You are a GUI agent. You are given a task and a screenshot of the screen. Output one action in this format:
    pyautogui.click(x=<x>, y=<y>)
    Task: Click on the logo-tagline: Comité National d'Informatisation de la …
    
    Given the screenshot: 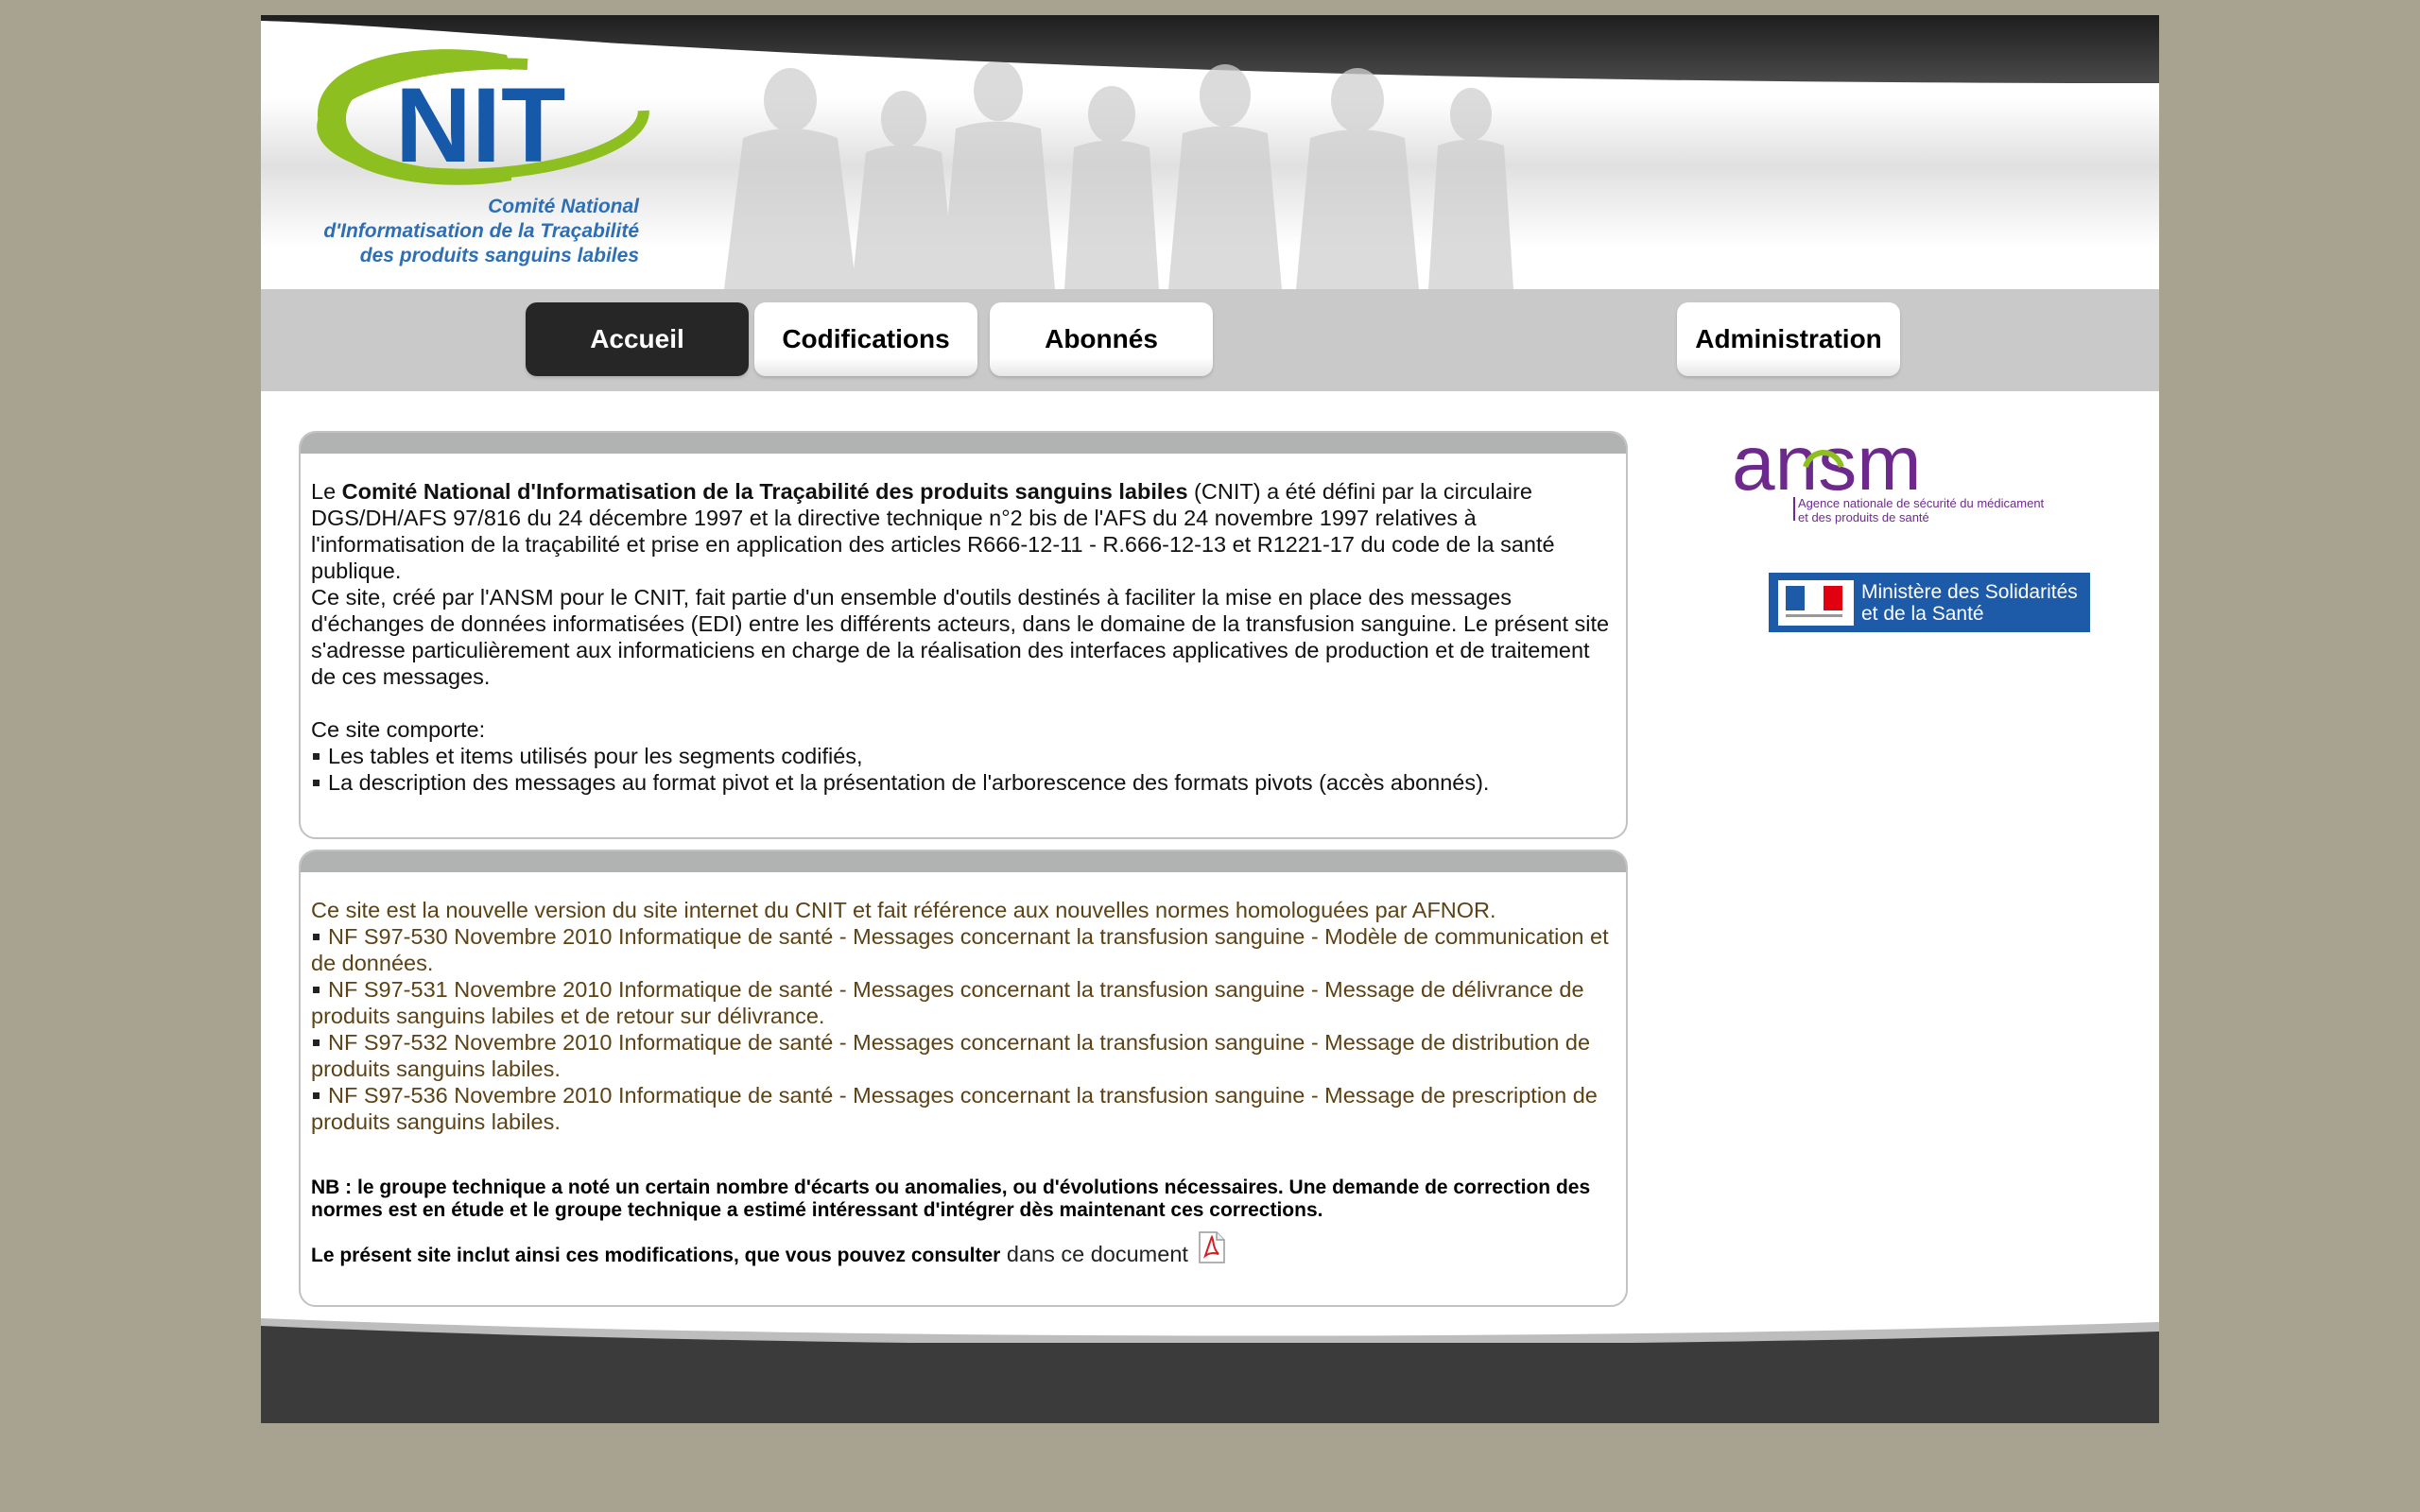 What is the action you would take?
    pyautogui.click(x=464, y=231)
    